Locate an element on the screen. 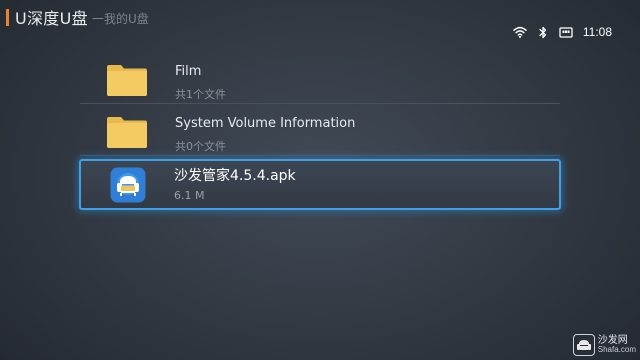  bluetooth-icon is located at coordinates (543, 32).